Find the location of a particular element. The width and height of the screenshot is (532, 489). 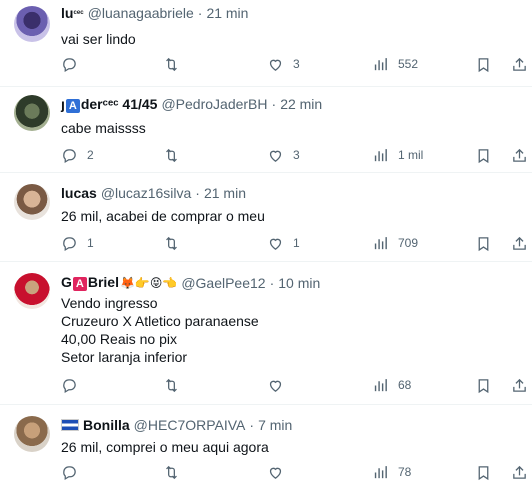

views-button: 1 mil is located at coordinates (397, 155).